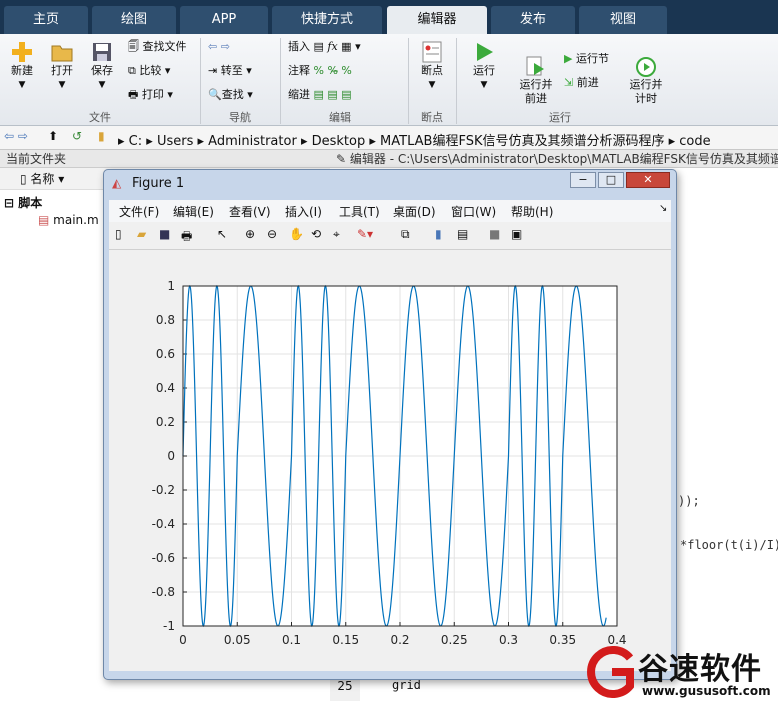  I want to click on nav-back-forward-icon: ⇦ ⇨, so click(16, 136).